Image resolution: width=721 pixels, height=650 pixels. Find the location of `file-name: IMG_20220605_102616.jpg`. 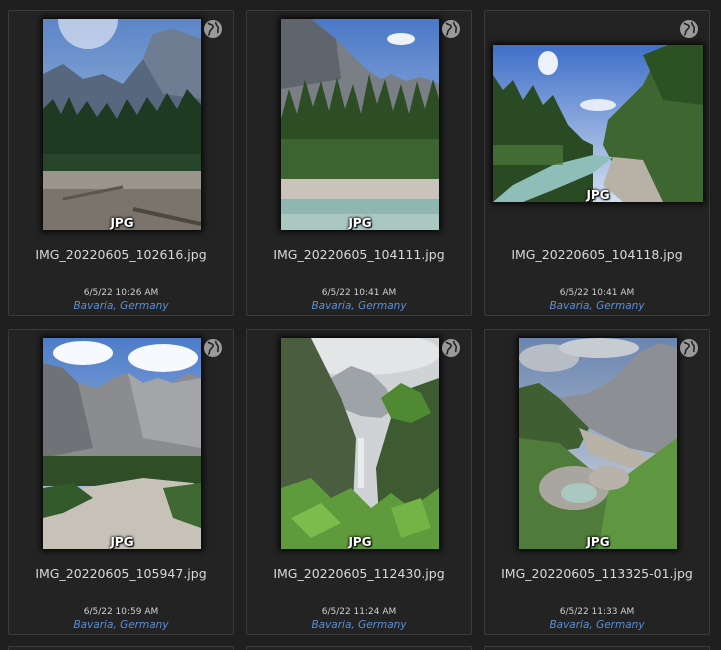

file-name: IMG_20220605_102616.jpg is located at coordinates (121, 254).